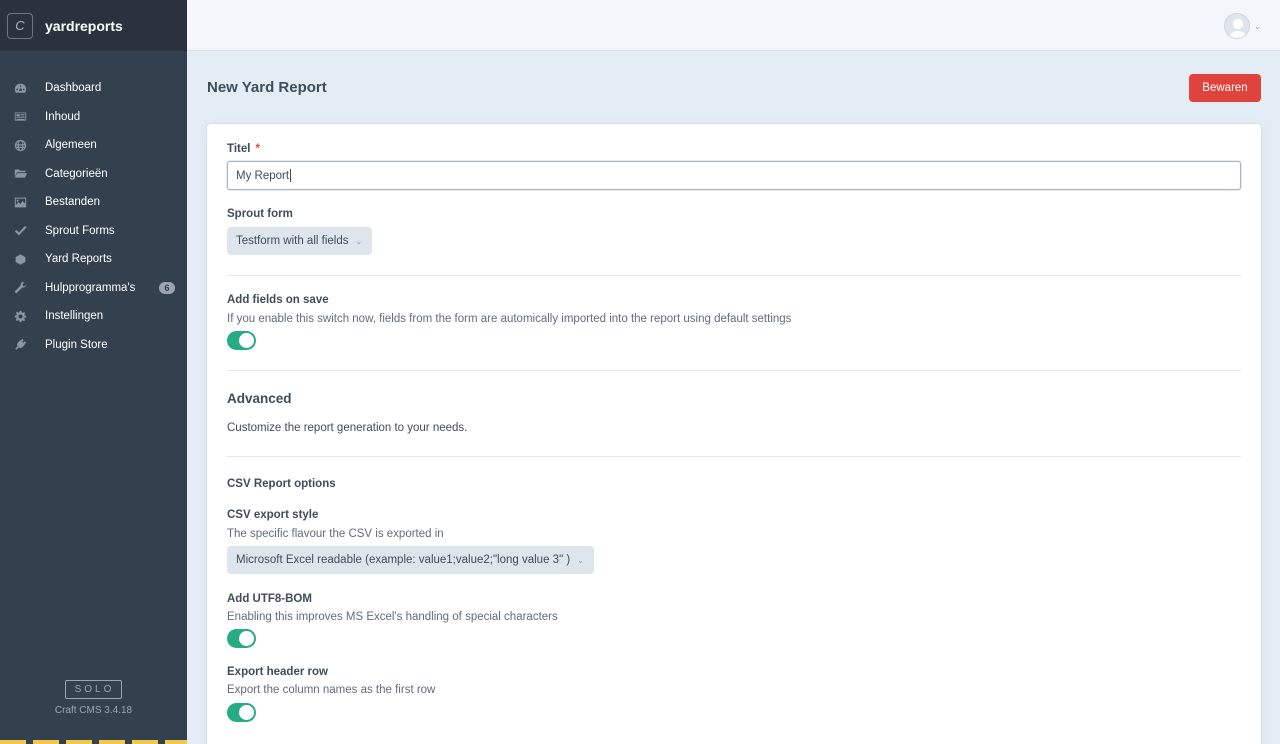 The width and height of the screenshot is (1280, 744). What do you see at coordinates (20, 88) in the screenshot?
I see `dashboard-icon` at bounding box center [20, 88].